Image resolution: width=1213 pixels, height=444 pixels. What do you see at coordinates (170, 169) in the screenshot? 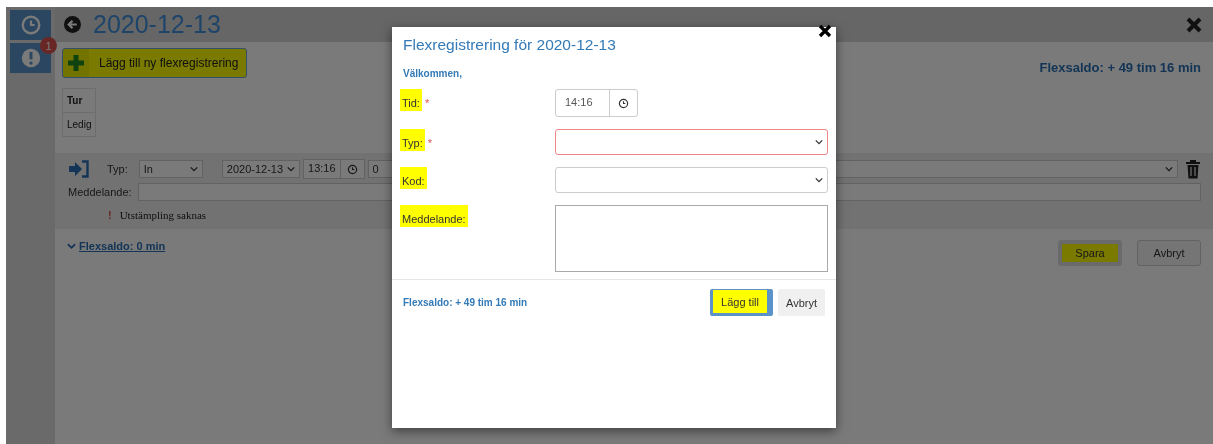
I see `type-select: In` at bounding box center [170, 169].